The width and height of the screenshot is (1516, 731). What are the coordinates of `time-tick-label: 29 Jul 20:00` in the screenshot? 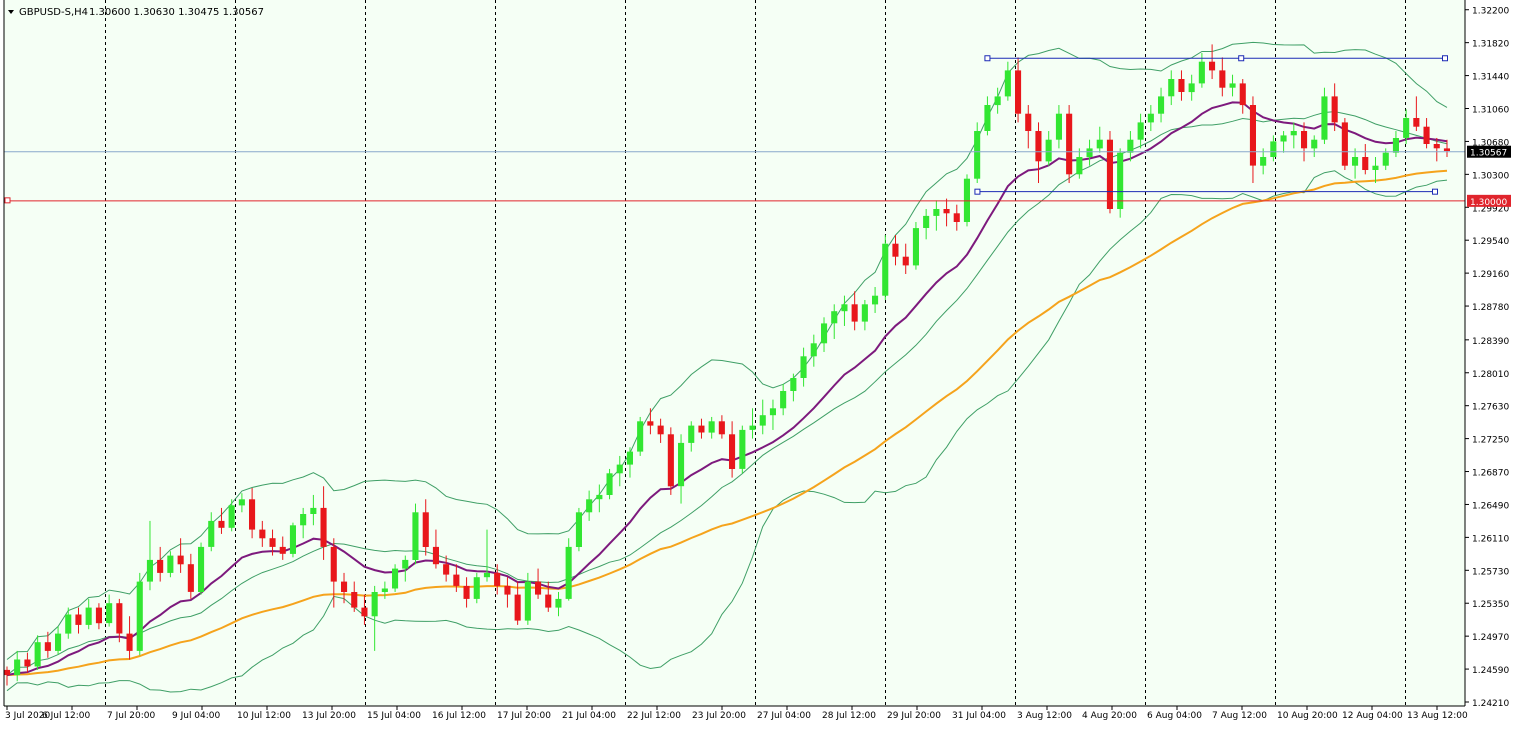 It's located at (914, 716).